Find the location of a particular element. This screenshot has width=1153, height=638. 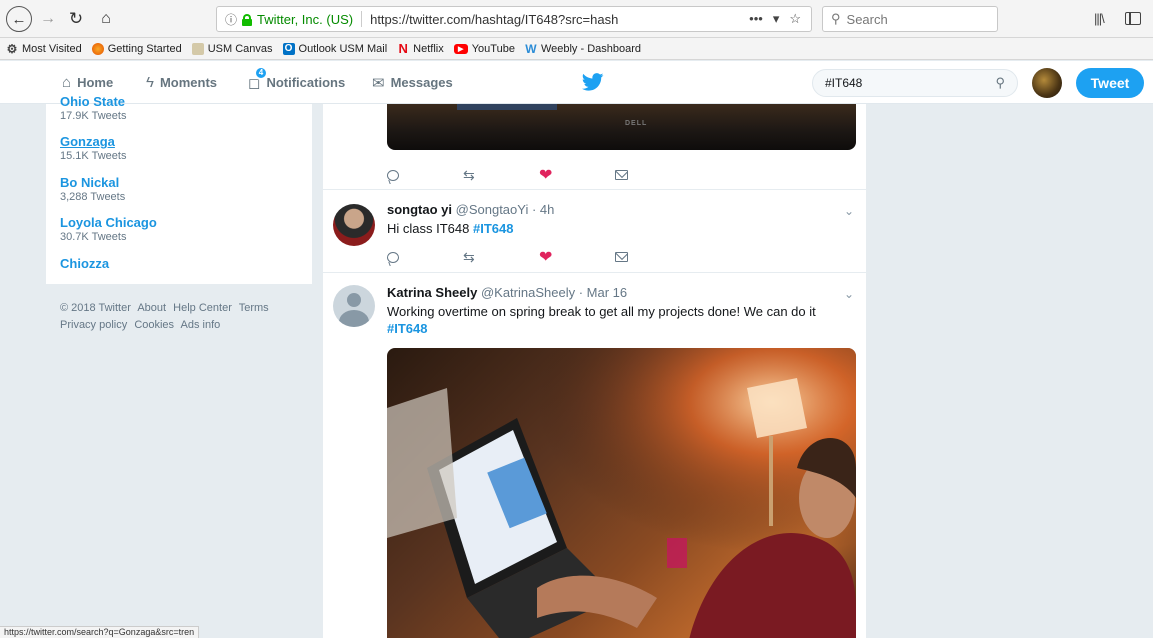

bookmark-most-visited: ⚙ Most Visited is located at coordinates (44, 48).